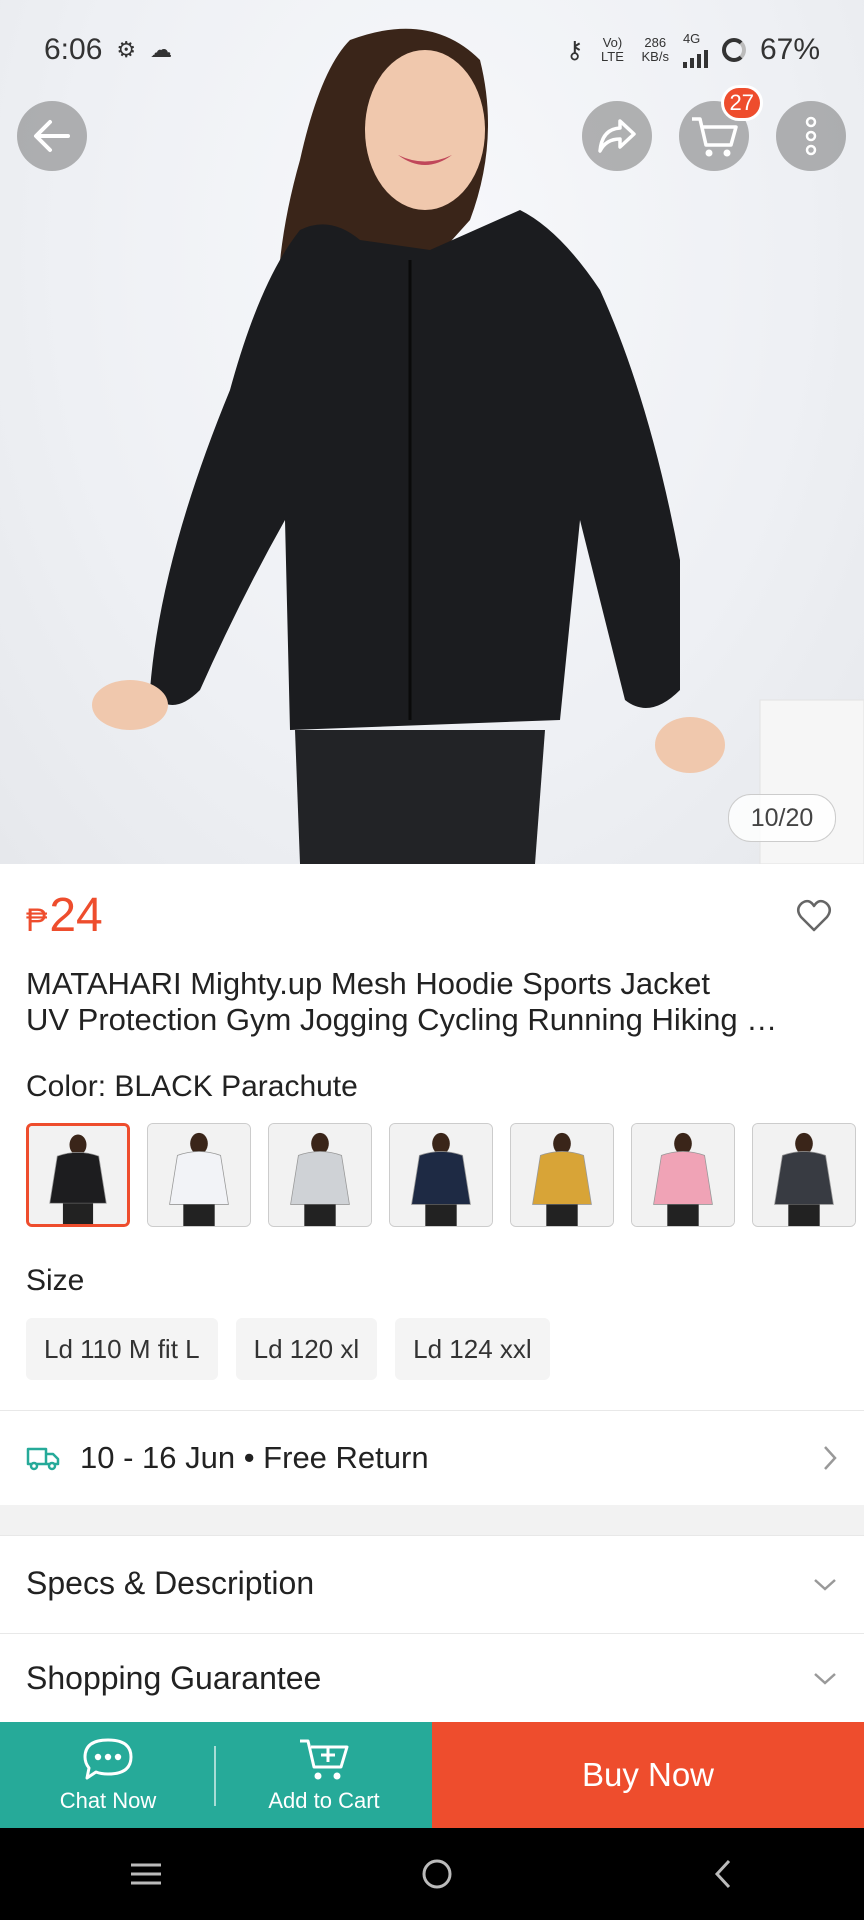 Image resolution: width=864 pixels, height=1920 pixels. Describe the element at coordinates (655, 42) in the screenshot. I see `network-speed-value: 286` at that location.